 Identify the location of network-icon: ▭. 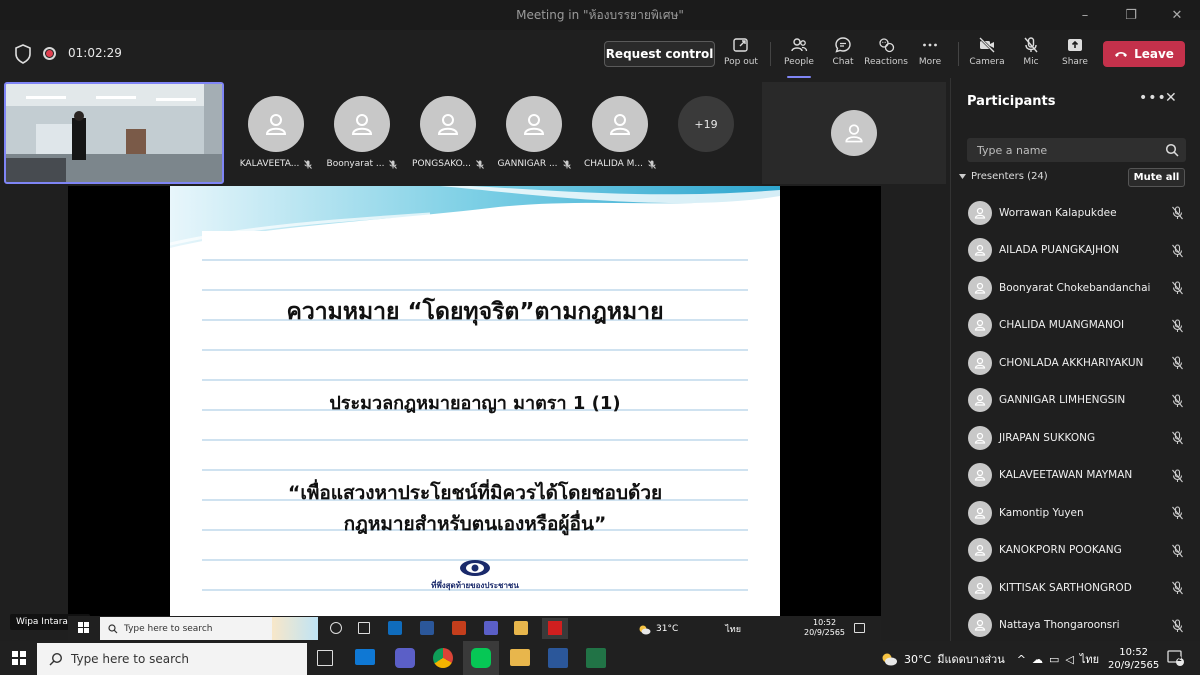
(1054, 659).